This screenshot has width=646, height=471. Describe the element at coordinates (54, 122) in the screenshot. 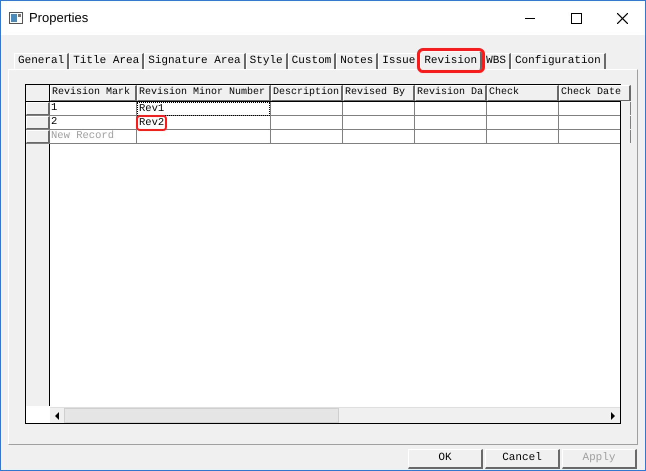

I see `table-cell: 2` at that location.